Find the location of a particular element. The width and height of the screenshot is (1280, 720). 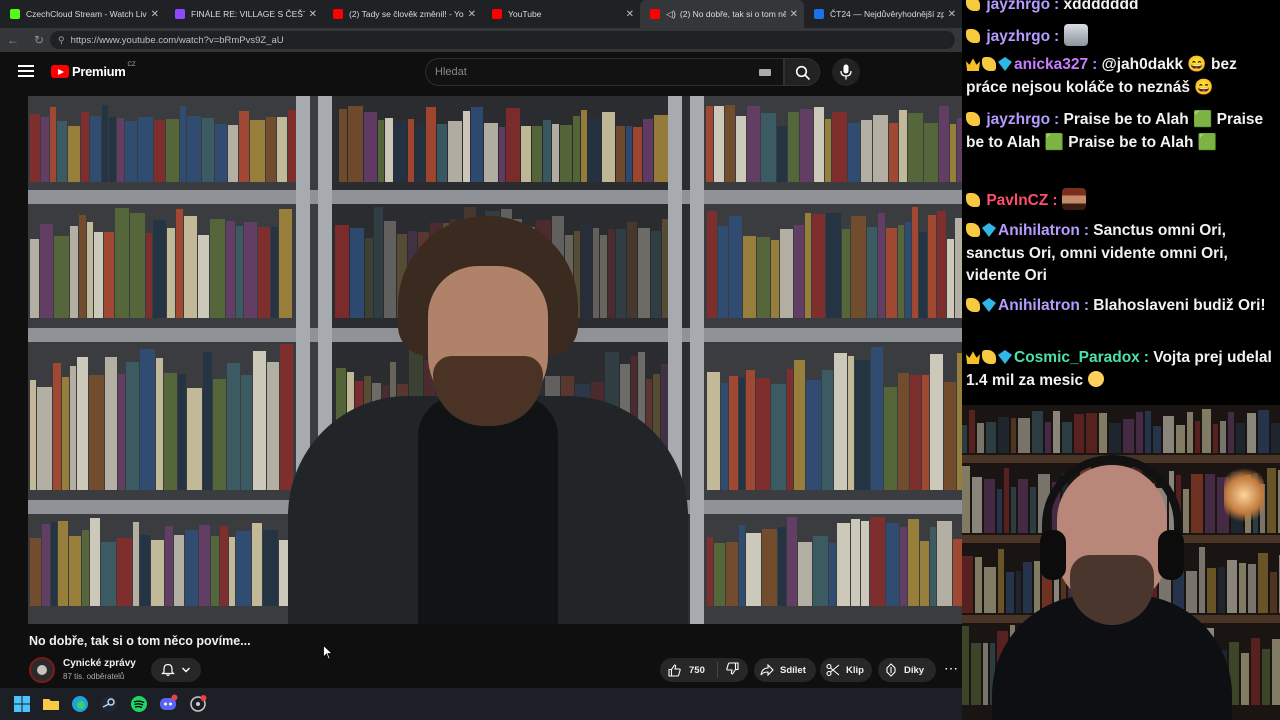

tab-title: YouTube is located at coordinates (525, 14).